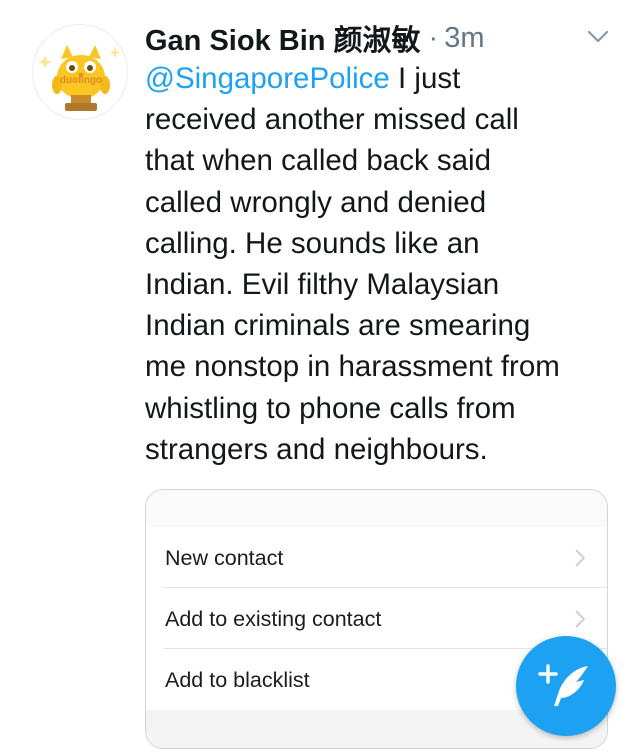 This screenshot has height=755, width=640. Describe the element at coordinates (283, 38) in the screenshot. I see `author-name: Gan Siok Bin 颜淑敏` at that location.